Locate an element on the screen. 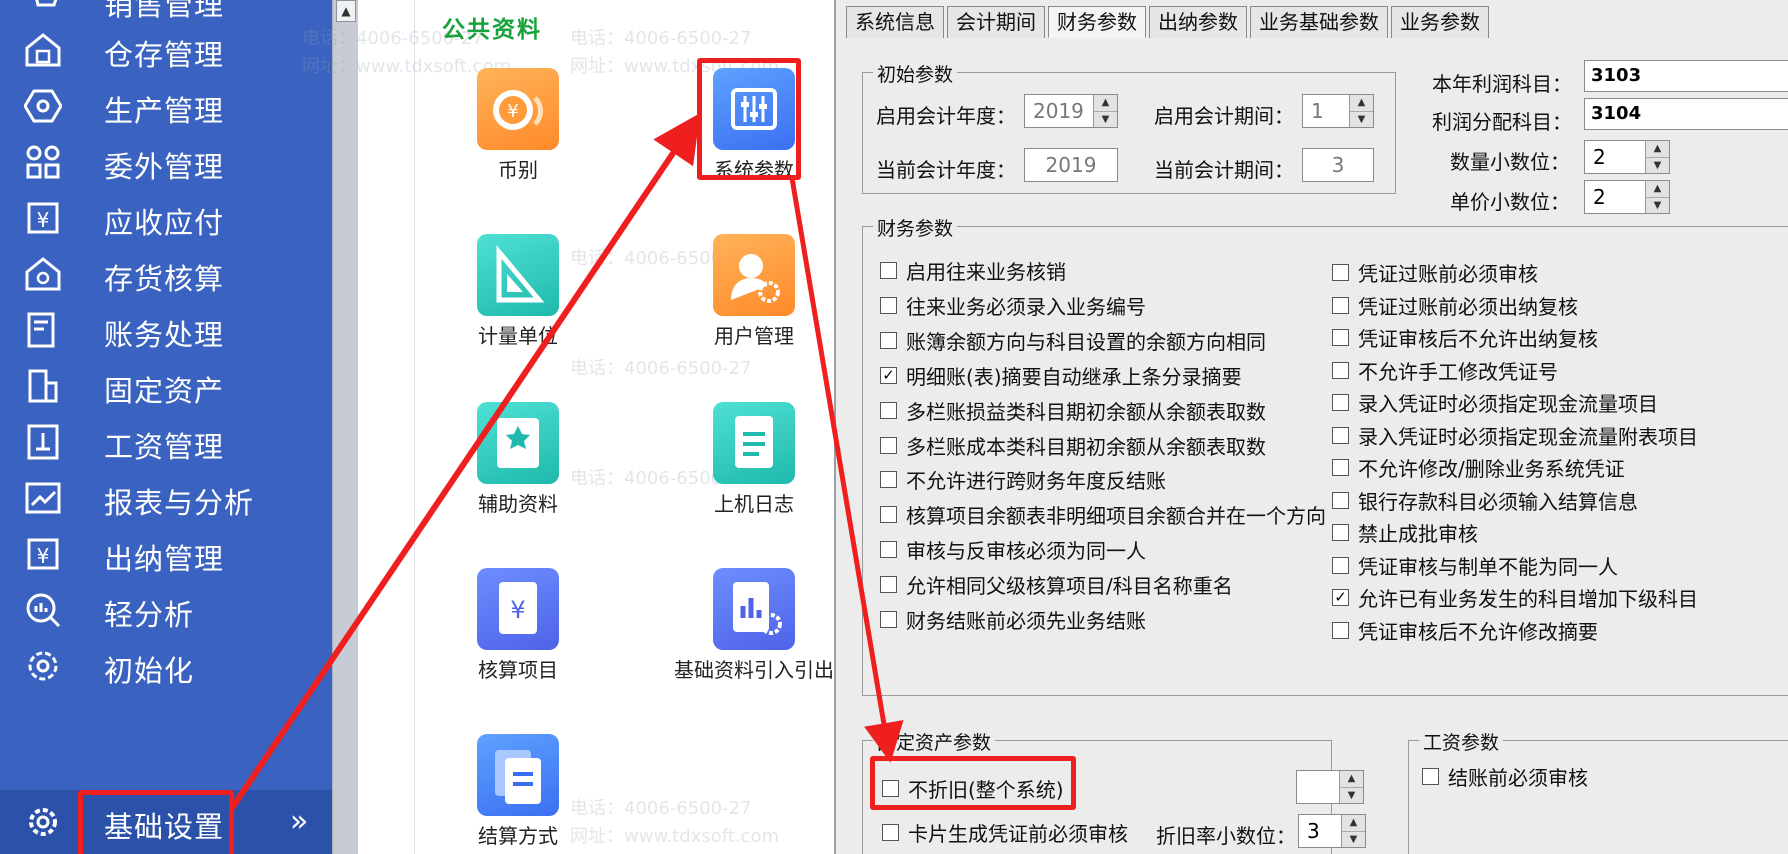 This screenshot has height=854, width=1788. arrow-to-fixed-option is located at coordinates (846, 470).